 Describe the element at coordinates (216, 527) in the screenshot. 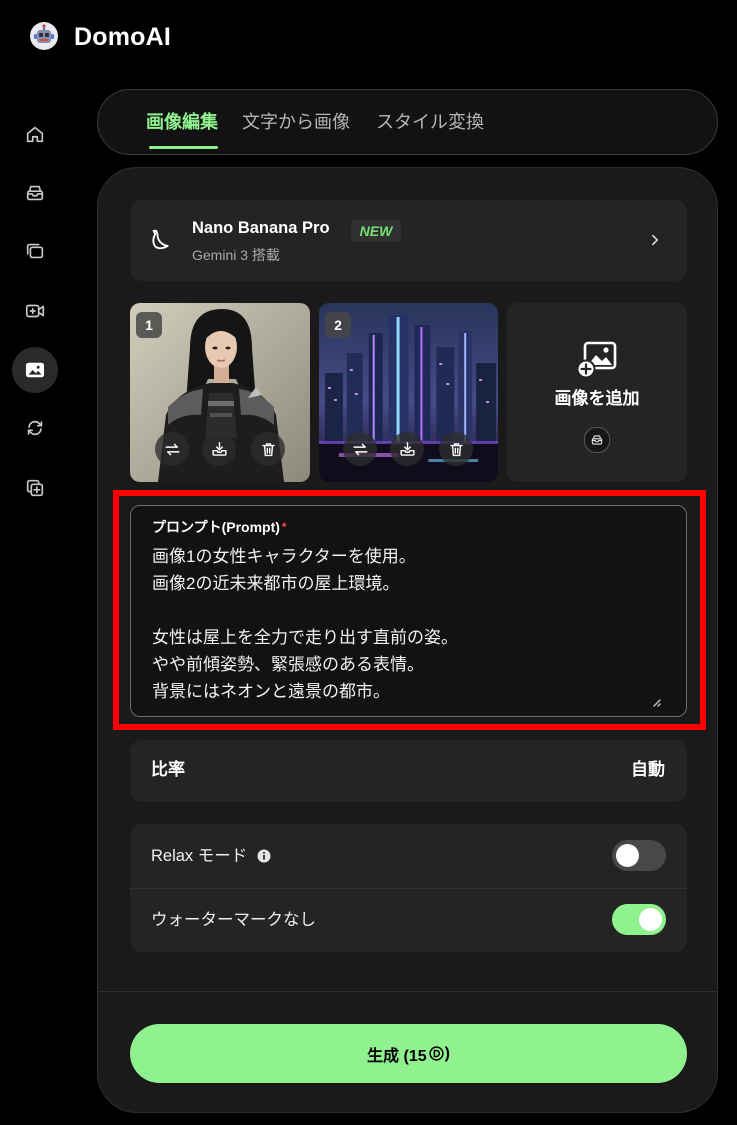

I see `prompt-label-text: プロンプト(Prompt)` at that location.